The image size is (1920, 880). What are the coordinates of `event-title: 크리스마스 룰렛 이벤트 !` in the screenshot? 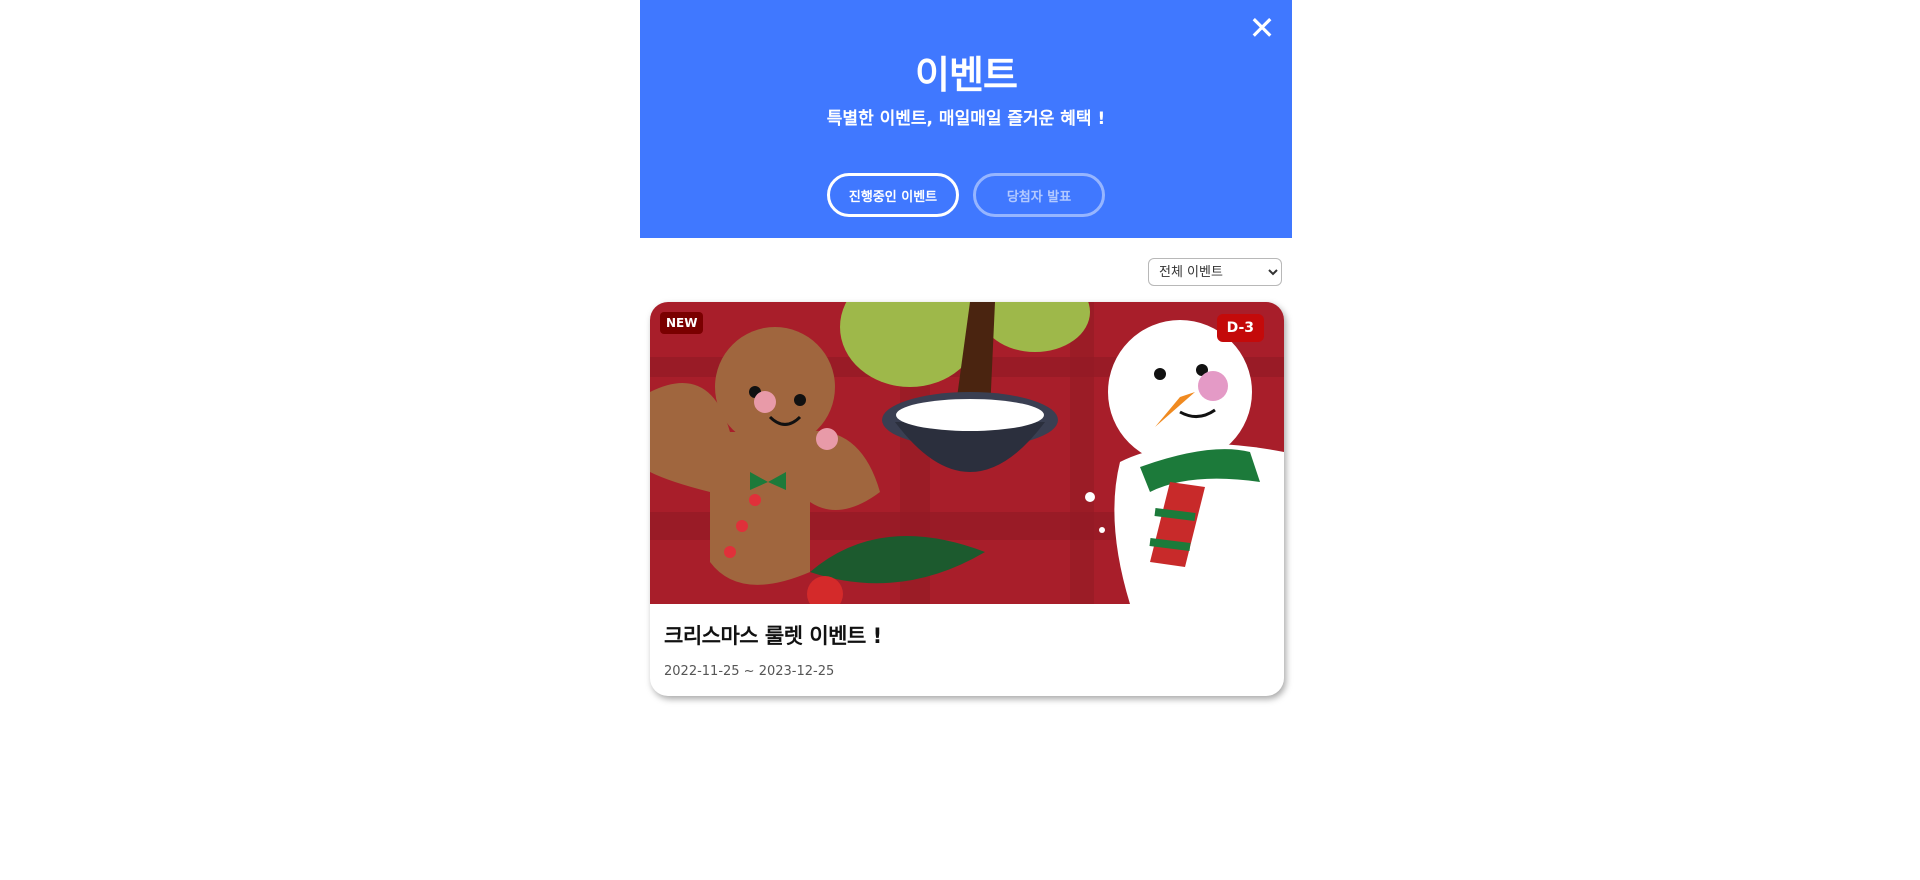 It's located at (773, 636).